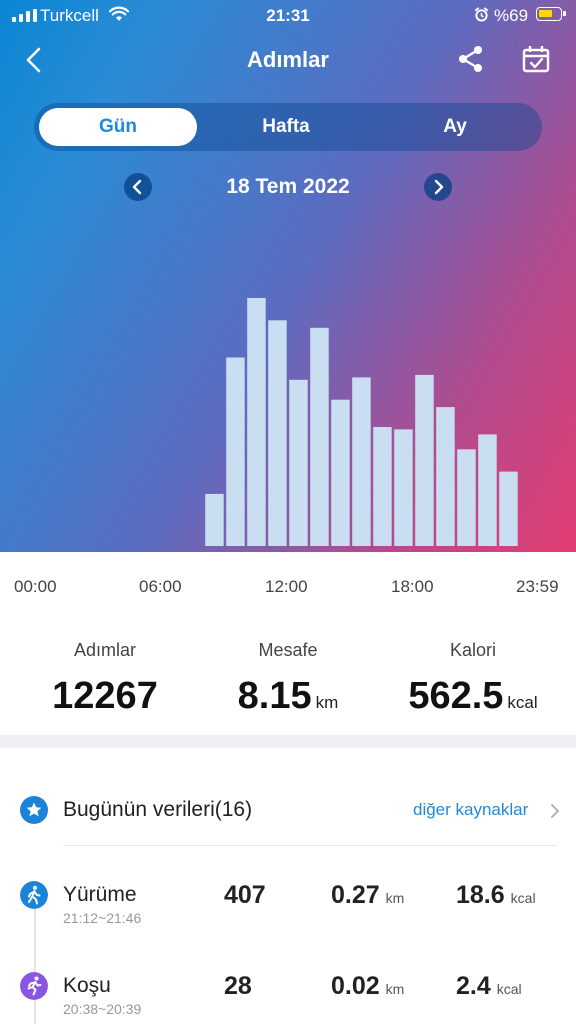  I want to click on summary-calories: Kalori 562.5 kcal, so click(473, 679).